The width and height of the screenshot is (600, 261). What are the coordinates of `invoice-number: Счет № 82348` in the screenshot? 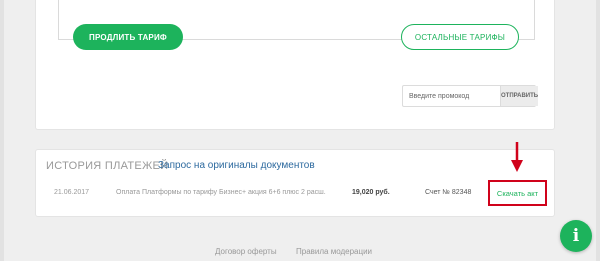 It's located at (448, 192).